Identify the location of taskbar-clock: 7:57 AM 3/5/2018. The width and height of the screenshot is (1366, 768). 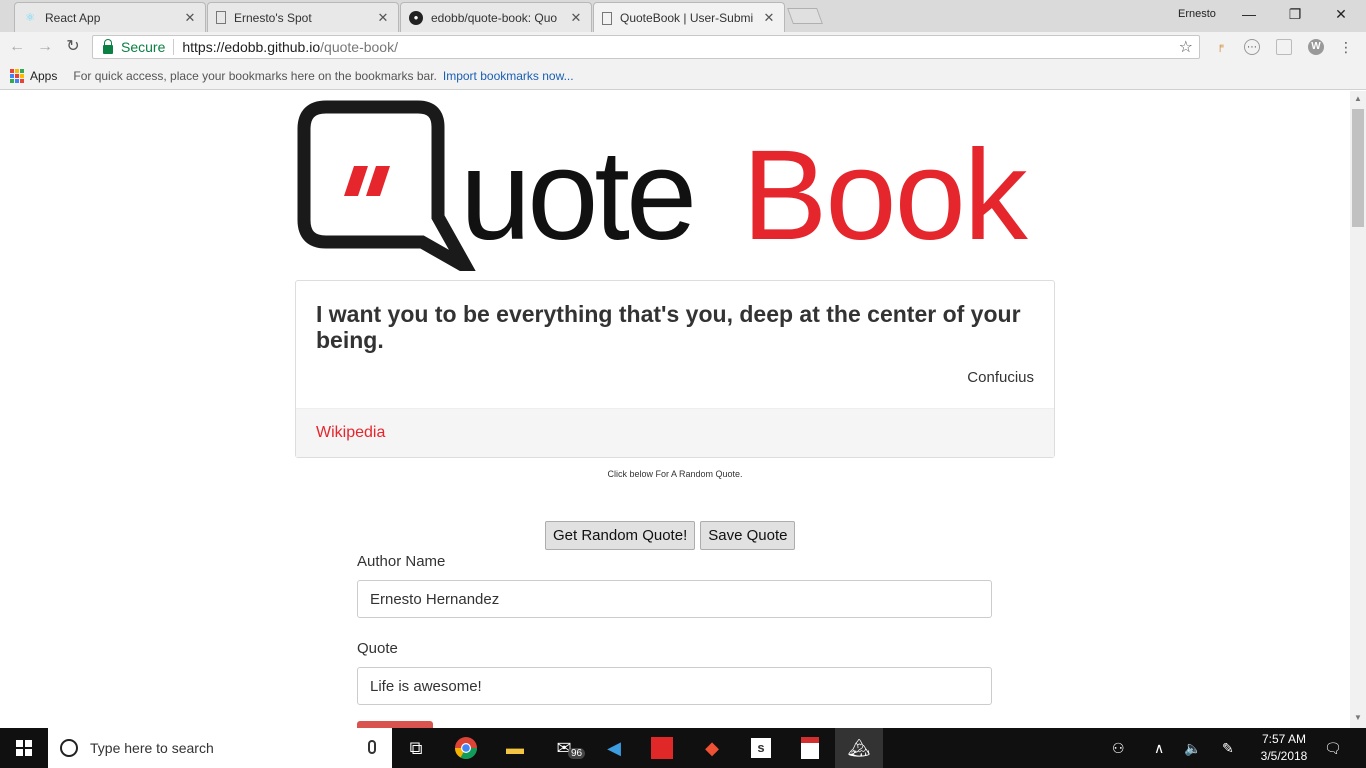
(1284, 748).